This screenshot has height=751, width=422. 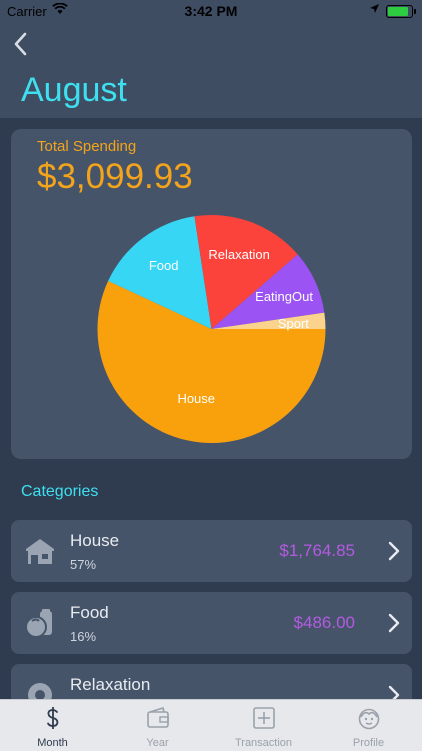 I want to click on category-amount: $1,764.85, so click(x=317, y=550).